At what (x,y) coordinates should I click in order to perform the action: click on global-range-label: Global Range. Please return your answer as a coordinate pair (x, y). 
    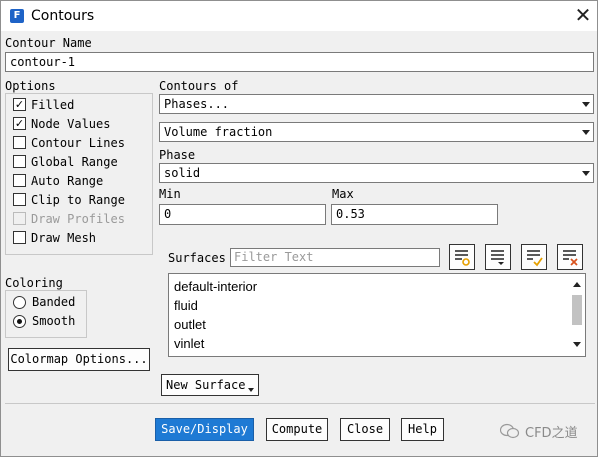
    Looking at the image, I should click on (74, 162).